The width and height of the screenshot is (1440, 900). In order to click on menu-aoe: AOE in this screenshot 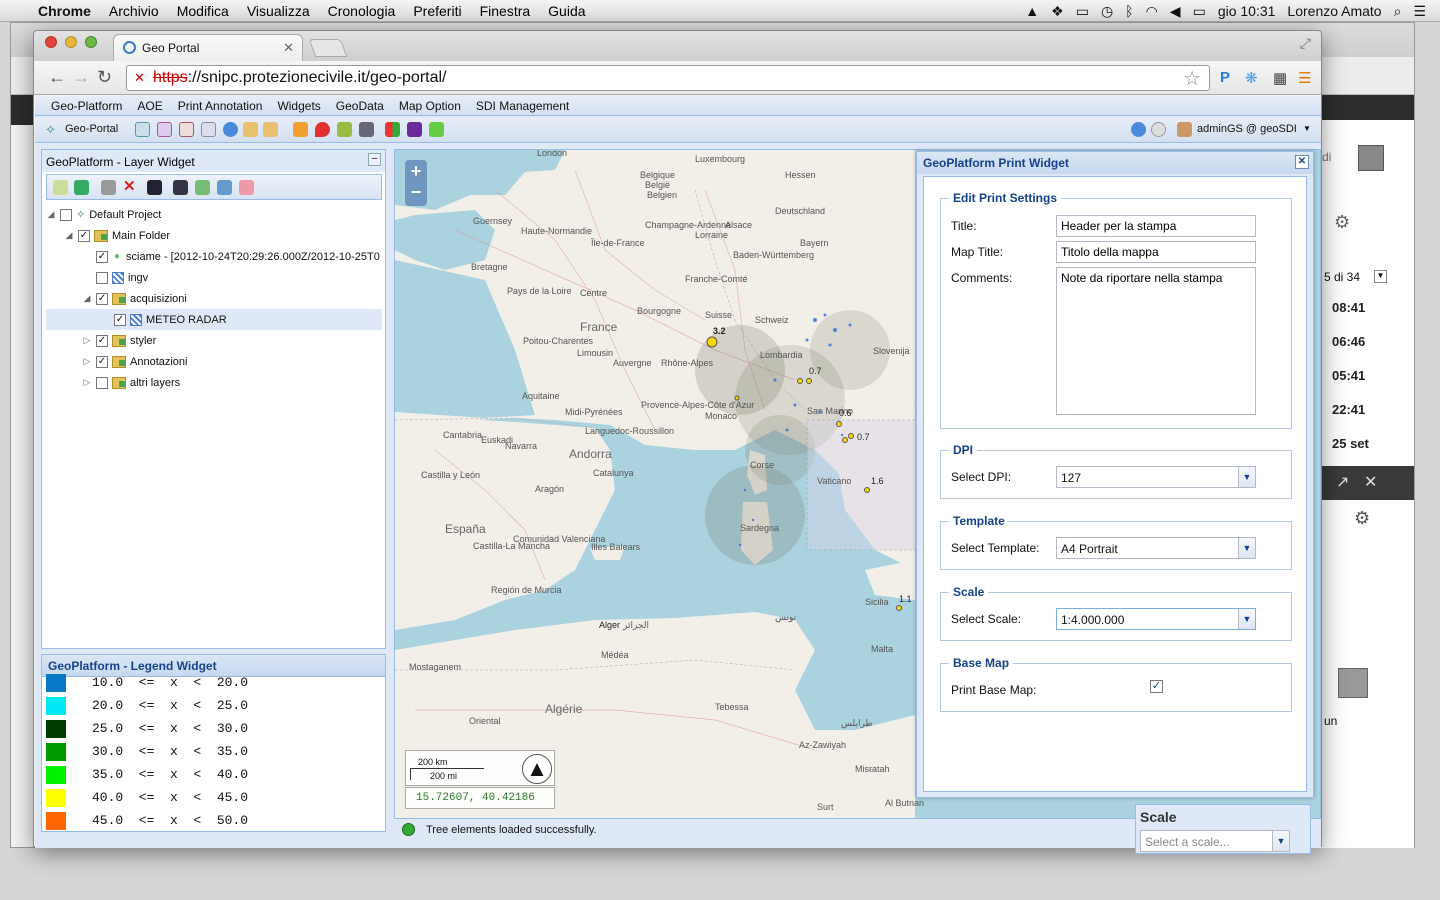, I will do `click(149, 106)`.